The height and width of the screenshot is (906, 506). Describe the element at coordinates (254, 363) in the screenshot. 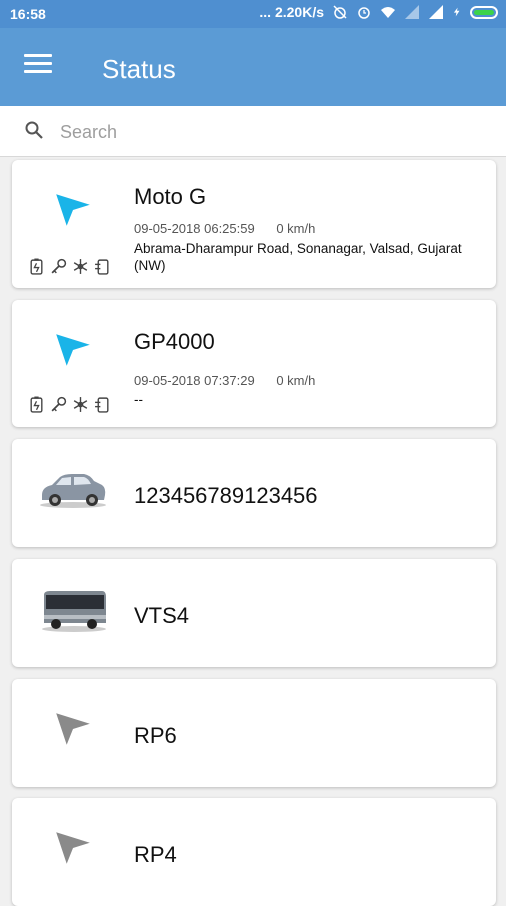

I see `device-card: GP4000 09-05-2018 07:37:29 0 km/h --` at that location.